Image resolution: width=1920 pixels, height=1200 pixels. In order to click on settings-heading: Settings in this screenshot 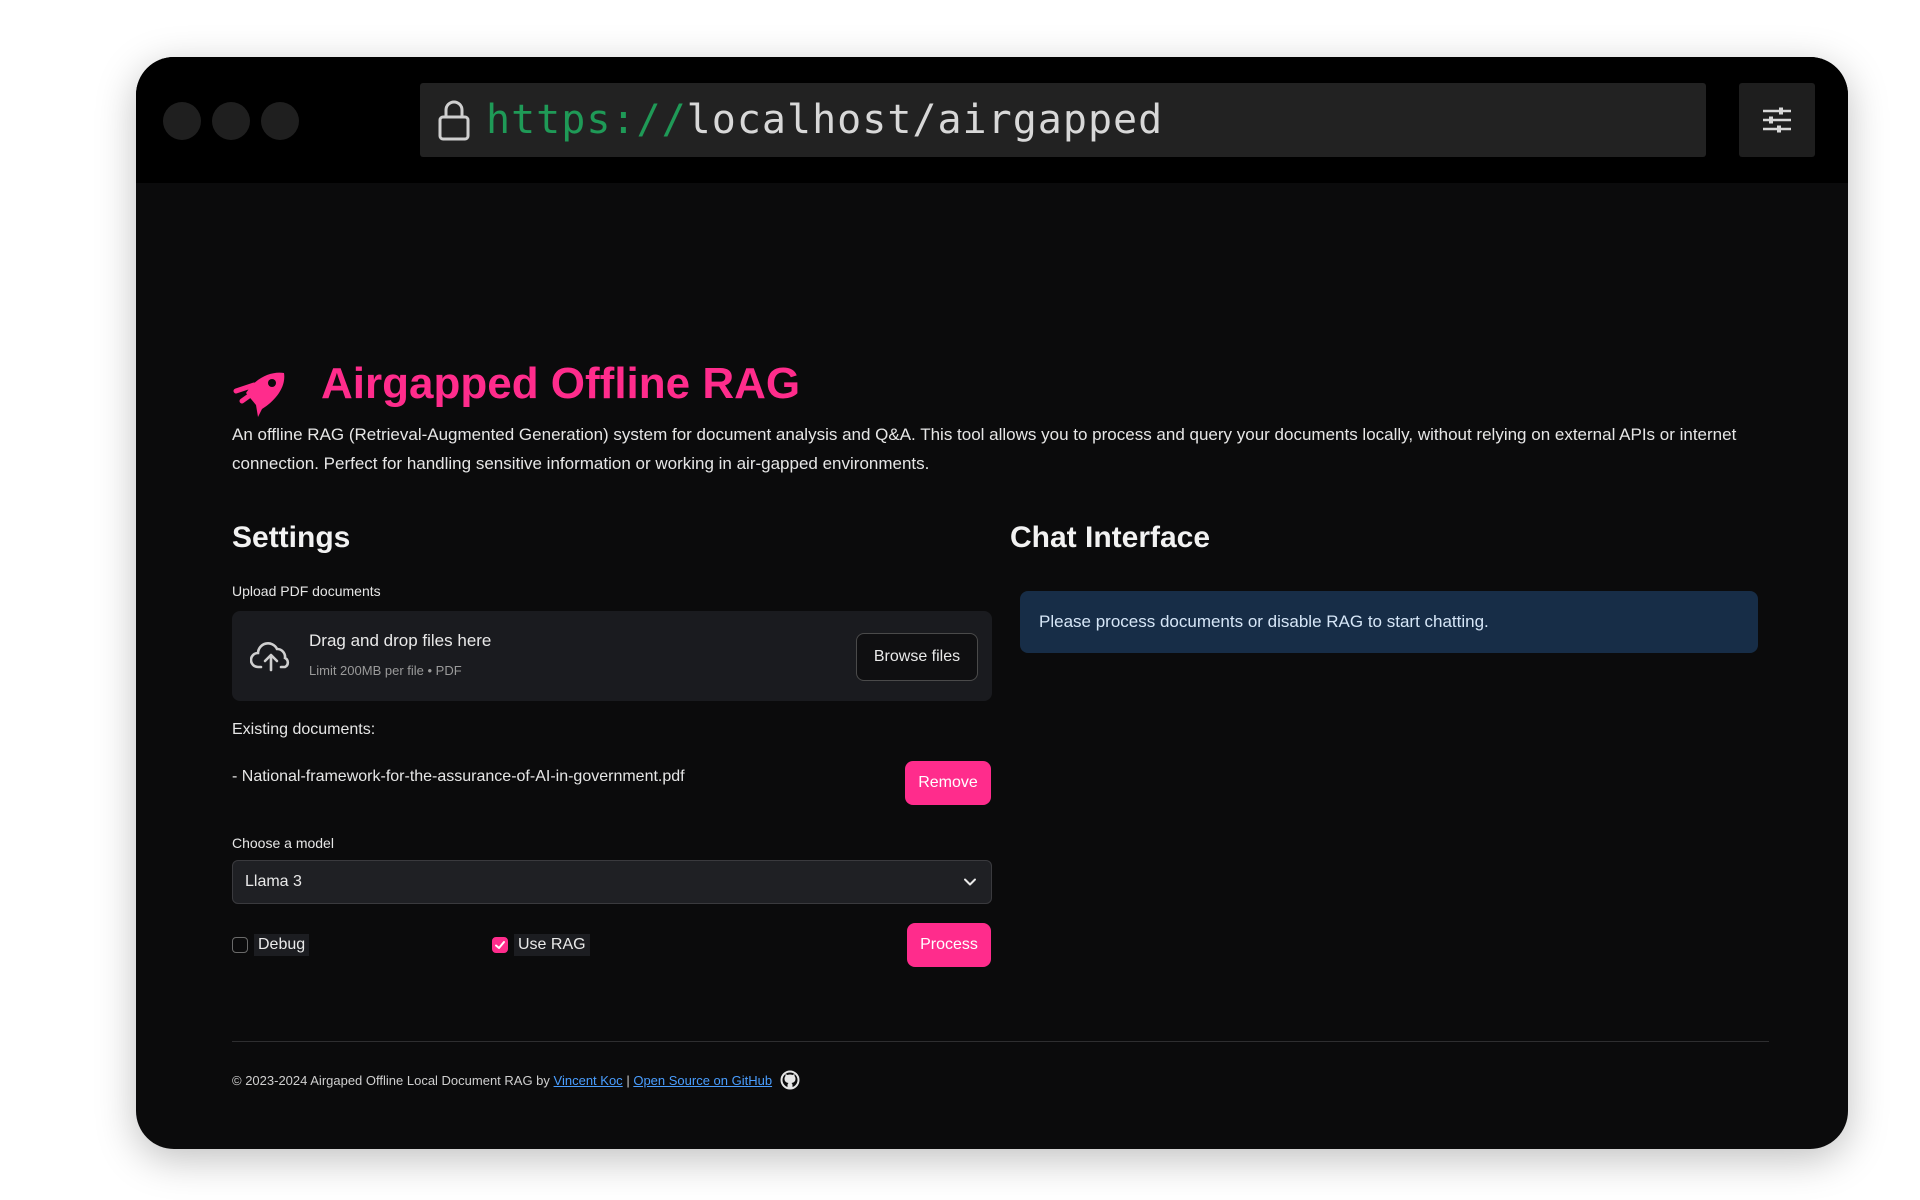, I will do `click(291, 537)`.